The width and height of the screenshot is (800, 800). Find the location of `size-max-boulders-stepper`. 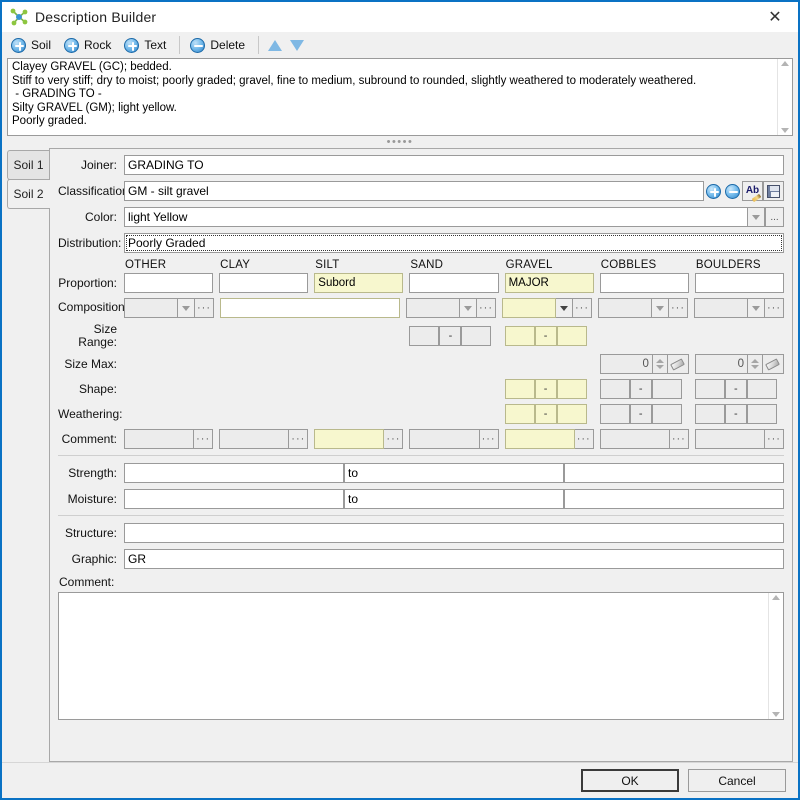

size-max-boulders-stepper is located at coordinates (755, 364).